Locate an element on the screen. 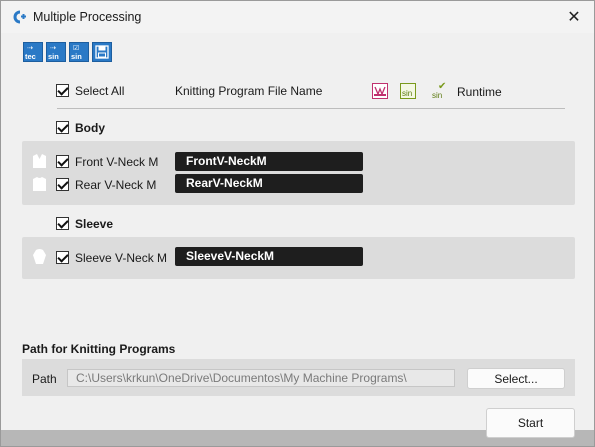 This screenshot has height=447, width=595. sin-file-icon: sin is located at coordinates (408, 91).